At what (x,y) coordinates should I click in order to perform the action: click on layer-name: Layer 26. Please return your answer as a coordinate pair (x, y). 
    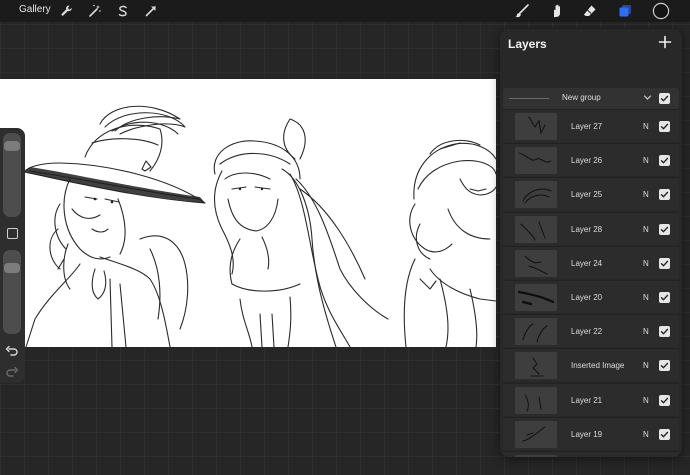
    Looking at the image, I should click on (587, 161).